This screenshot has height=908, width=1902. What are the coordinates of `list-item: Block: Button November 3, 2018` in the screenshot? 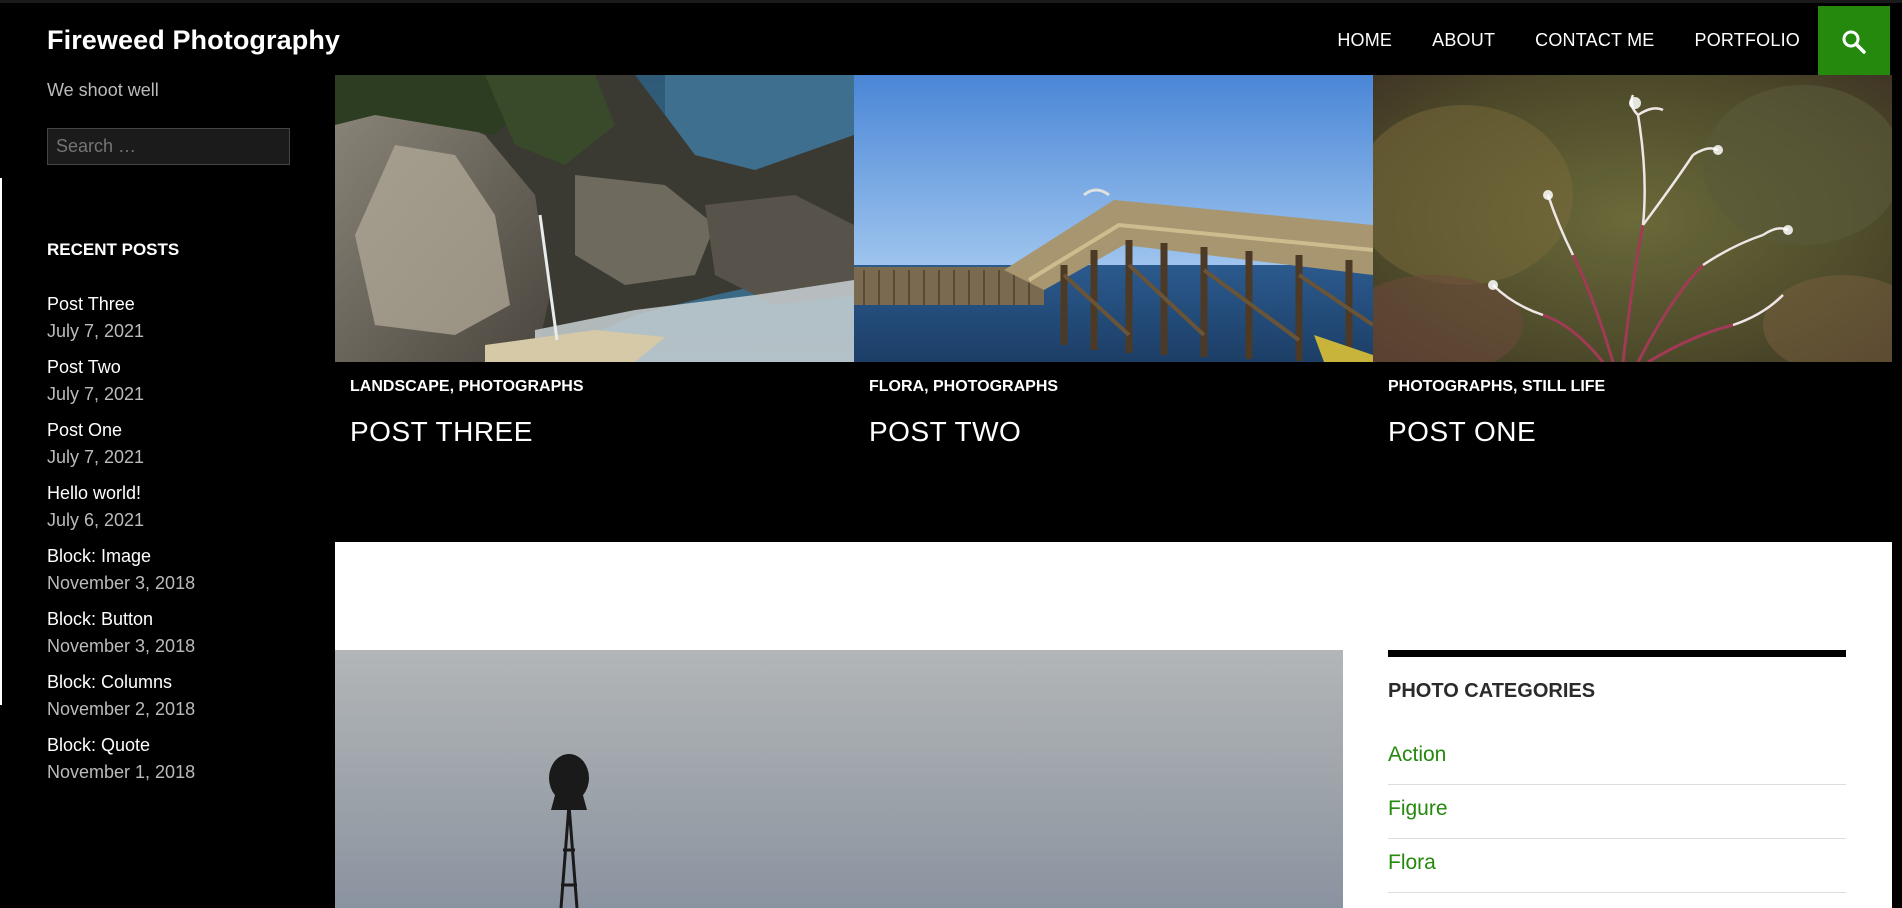 It's located at (177, 637).